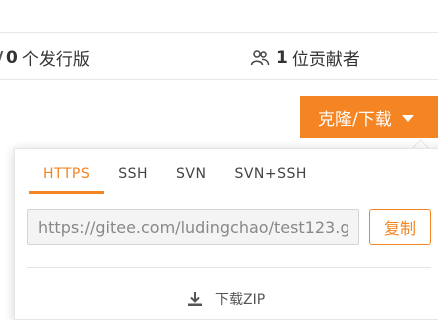 The height and width of the screenshot is (320, 438). I want to click on clone-download-button: 克隆/下载, so click(369, 117).